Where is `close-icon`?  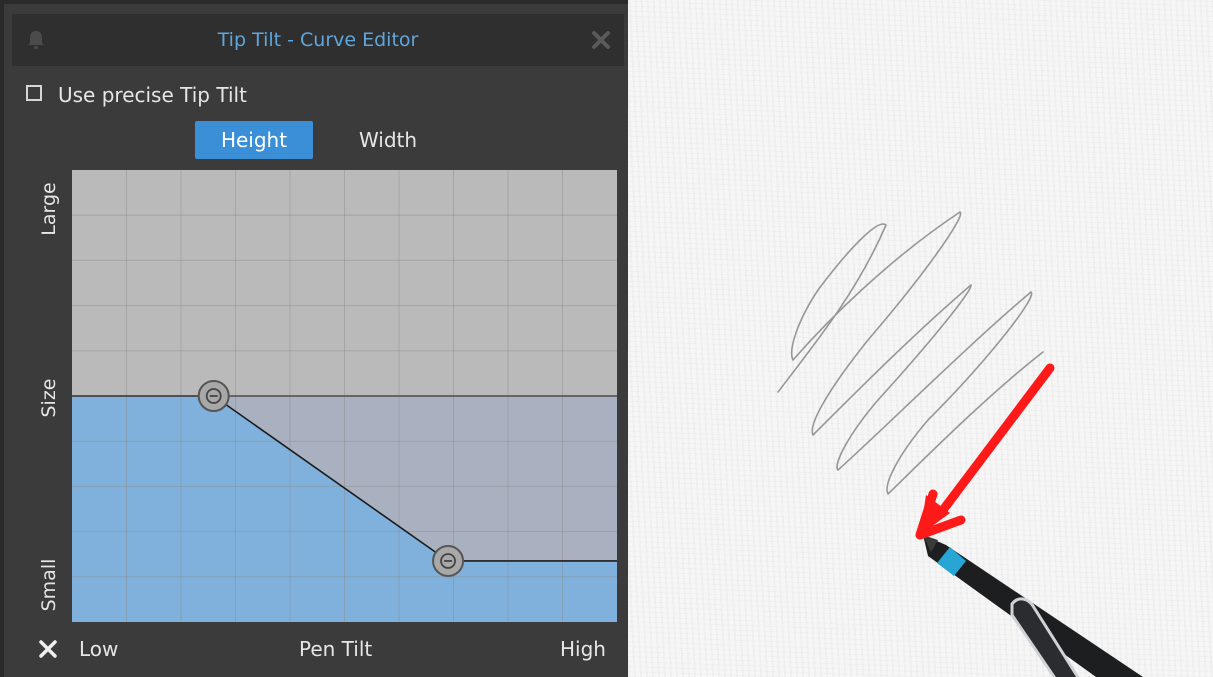 close-icon is located at coordinates (601, 40).